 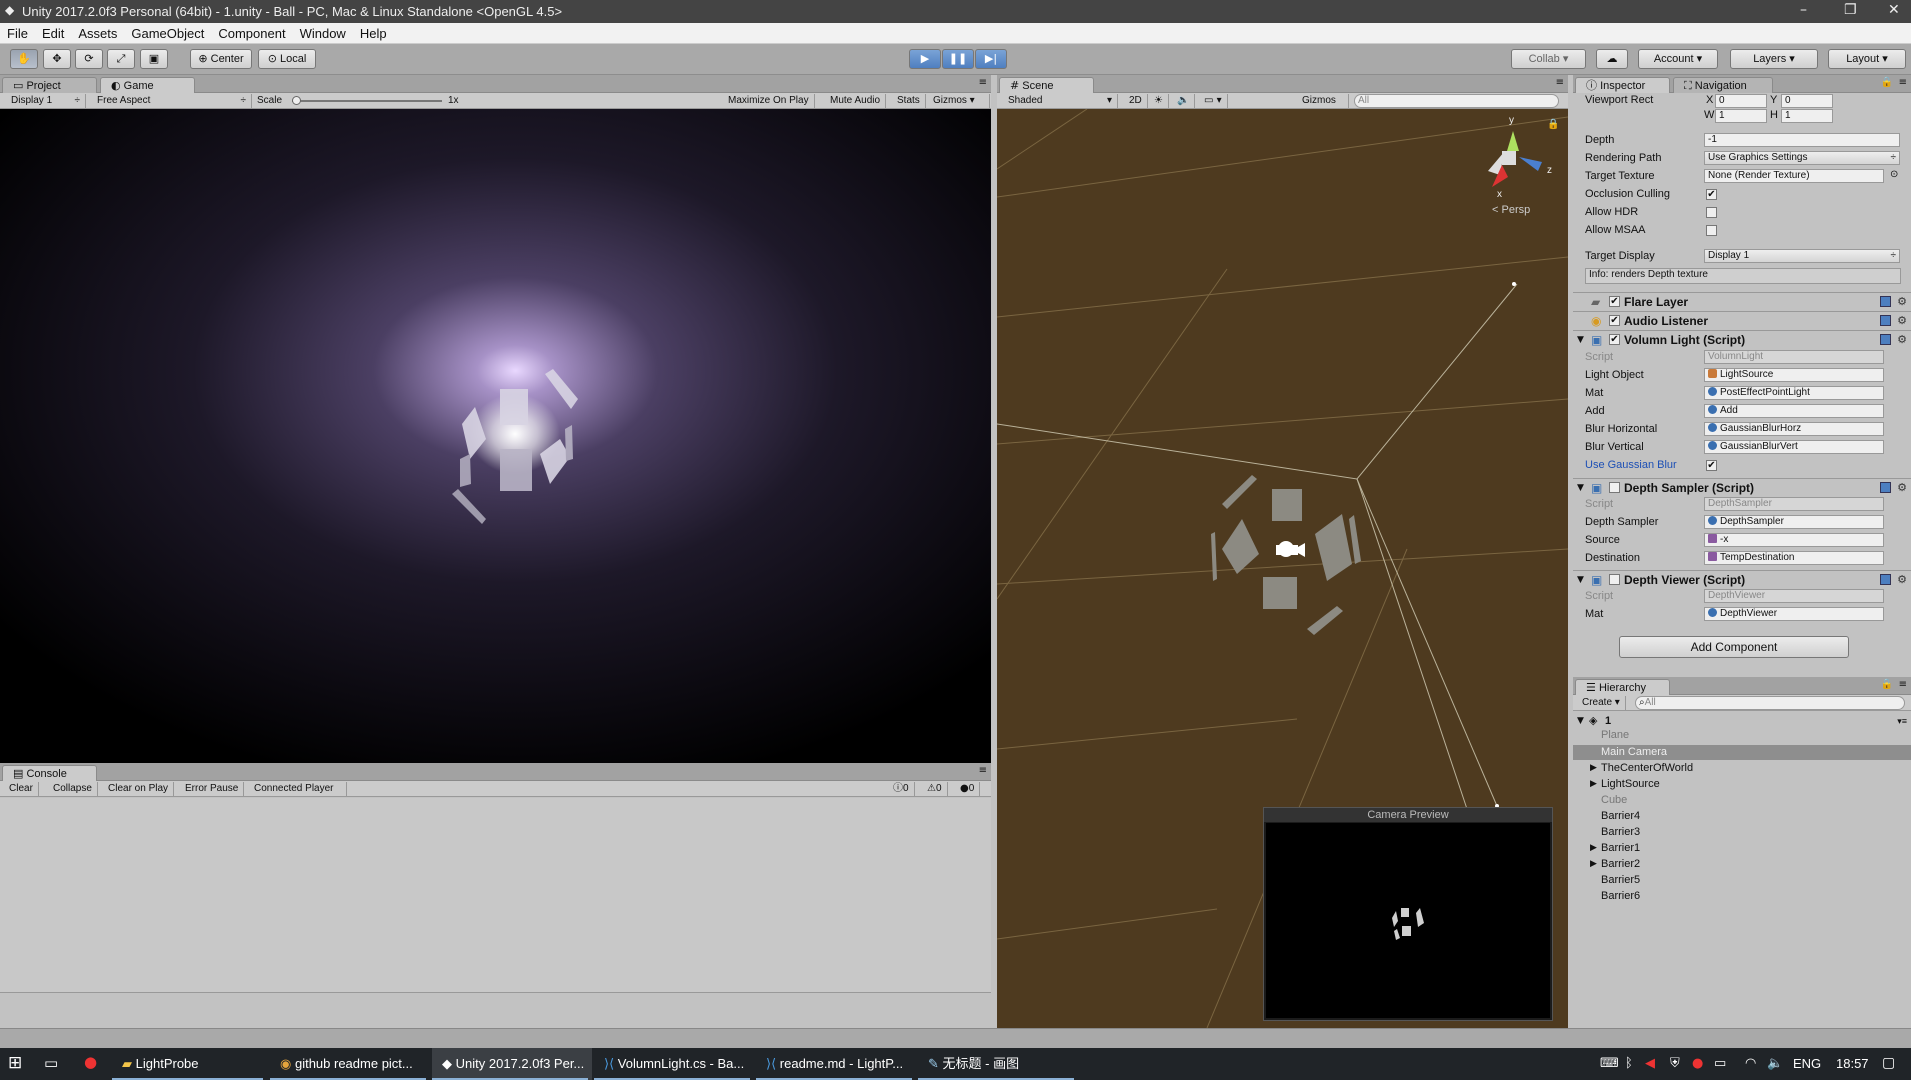 I want to click on console-clear-button: Clear, so click(x=21, y=789).